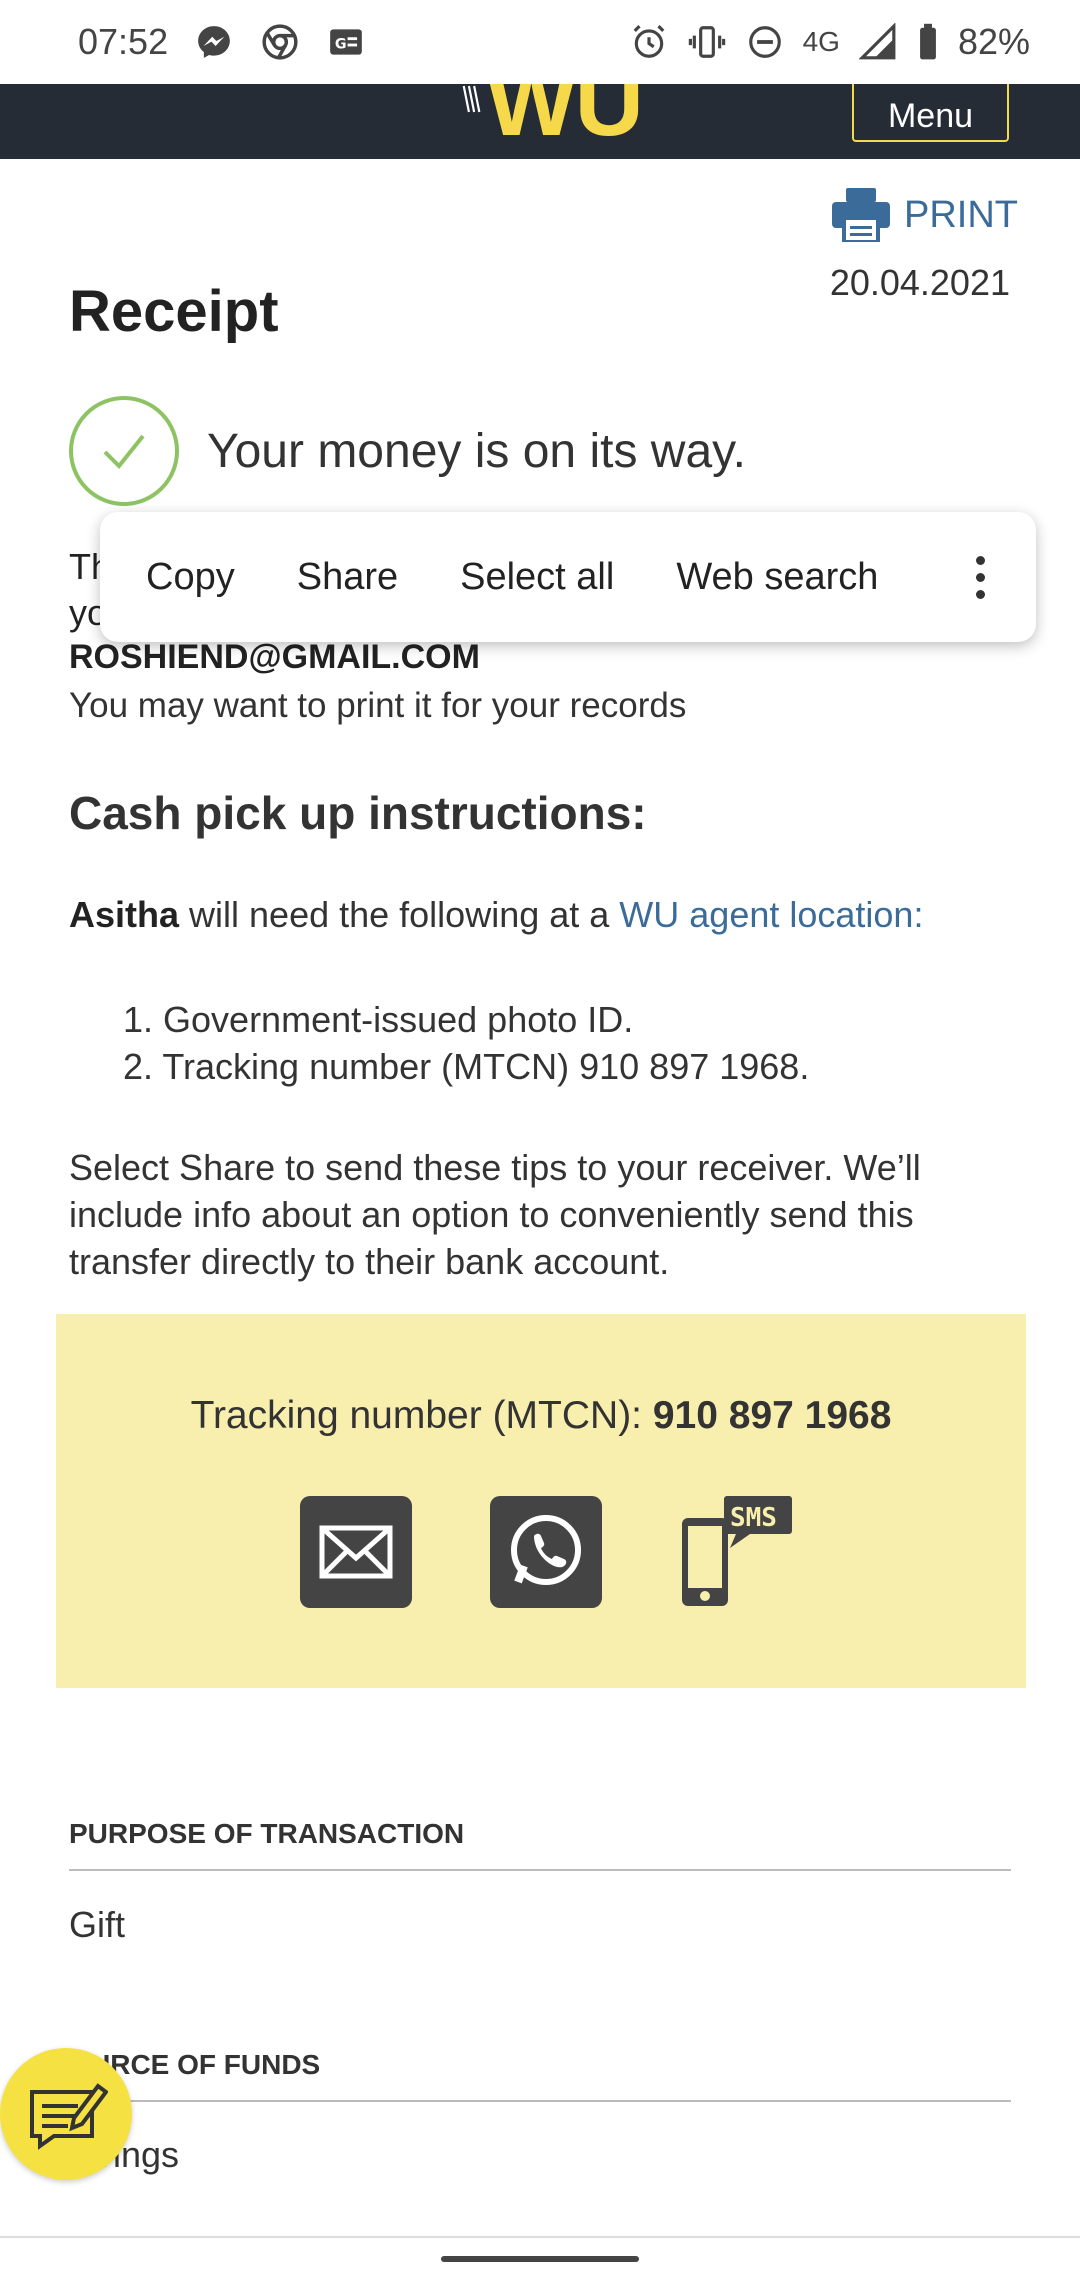  What do you see at coordinates (961, 214) in the screenshot?
I see `print-label: PRINT` at bounding box center [961, 214].